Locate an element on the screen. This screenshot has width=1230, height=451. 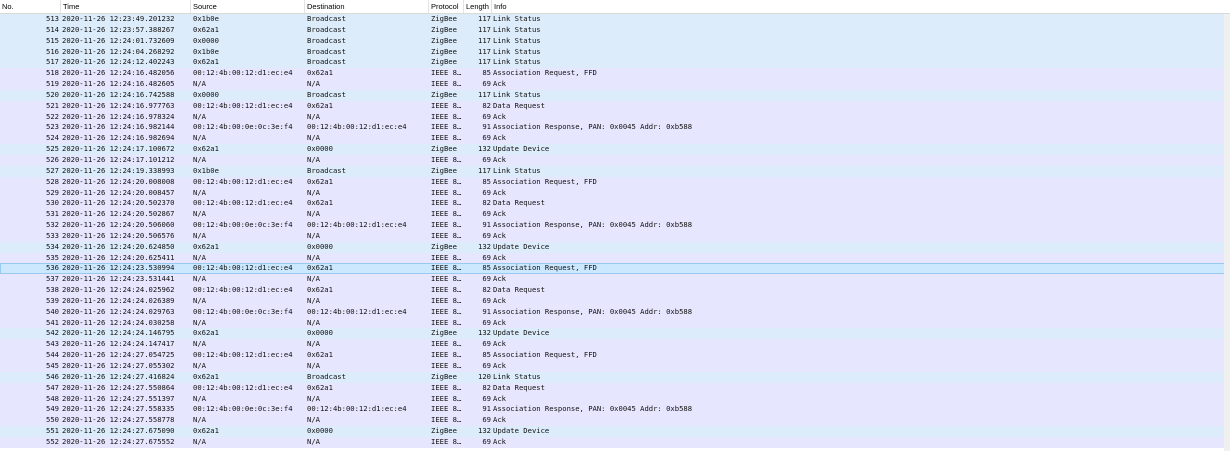
packet-time: 2020-11-26 12:24:27.675090 is located at coordinates (118, 431).